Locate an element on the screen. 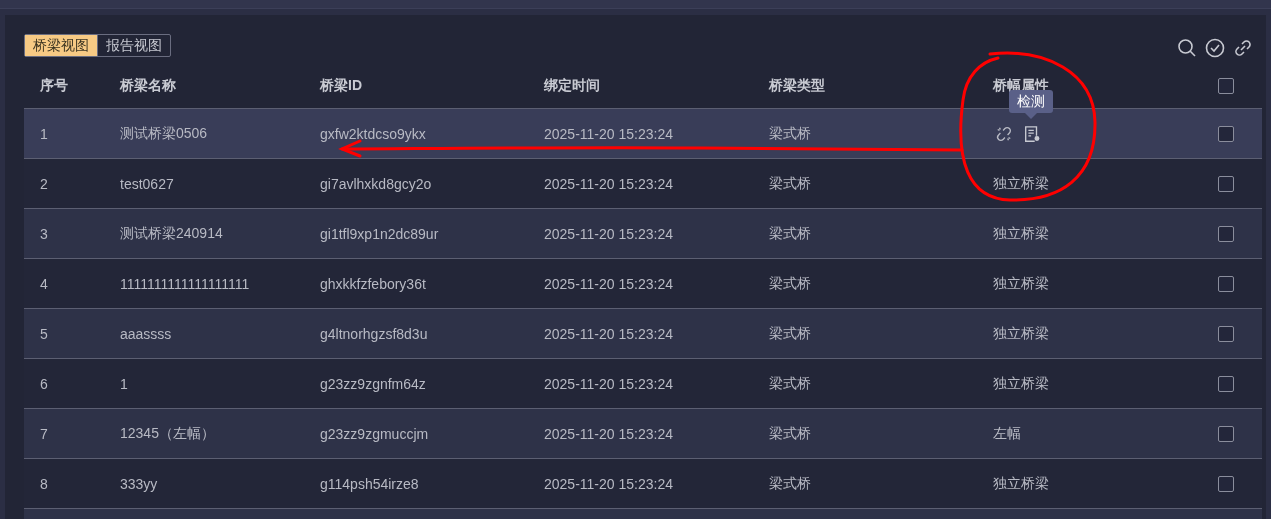  table-cell-text: 3 is located at coordinates (44, 233).